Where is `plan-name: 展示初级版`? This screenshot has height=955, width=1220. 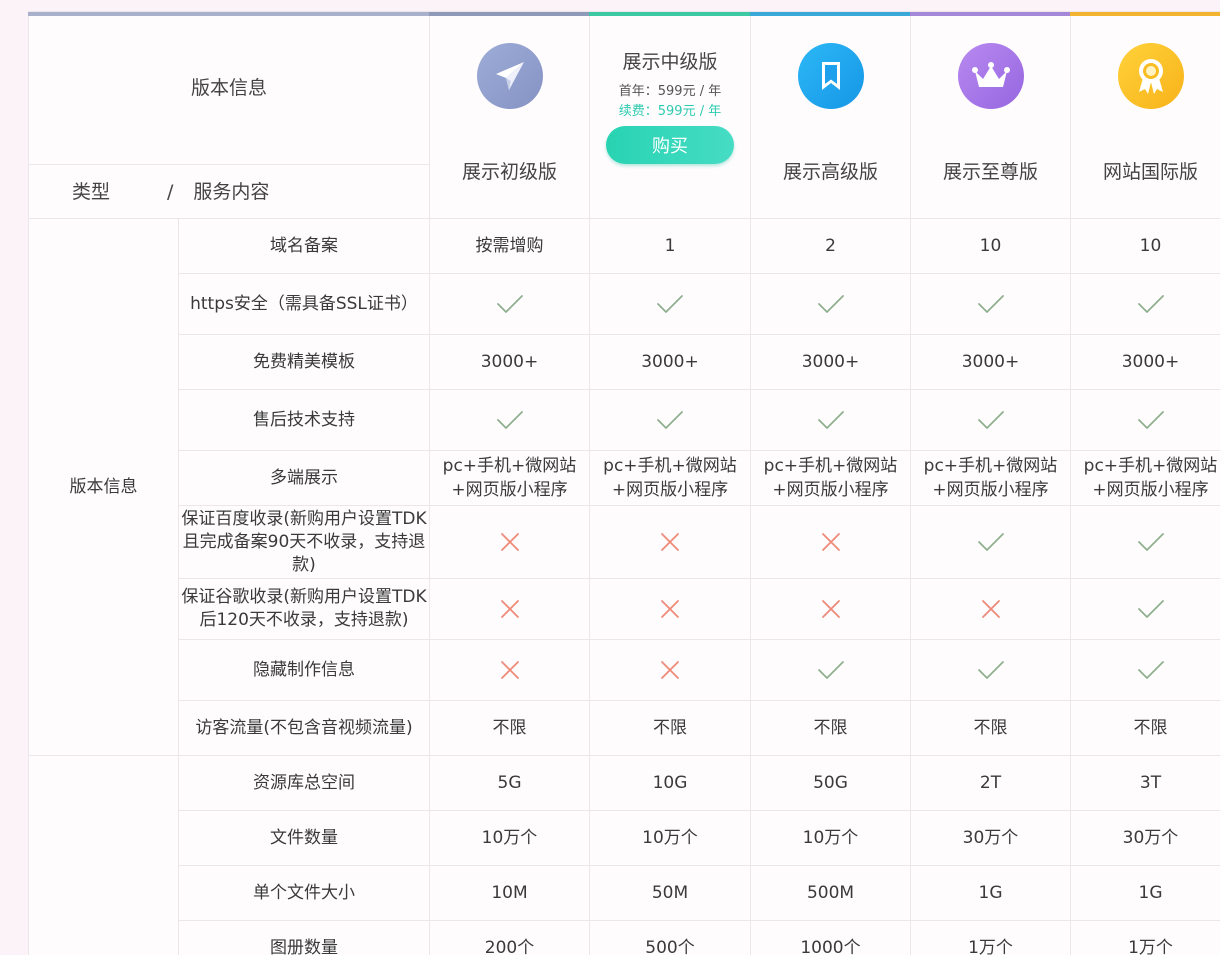 plan-name: 展示初级版 is located at coordinates (509, 172).